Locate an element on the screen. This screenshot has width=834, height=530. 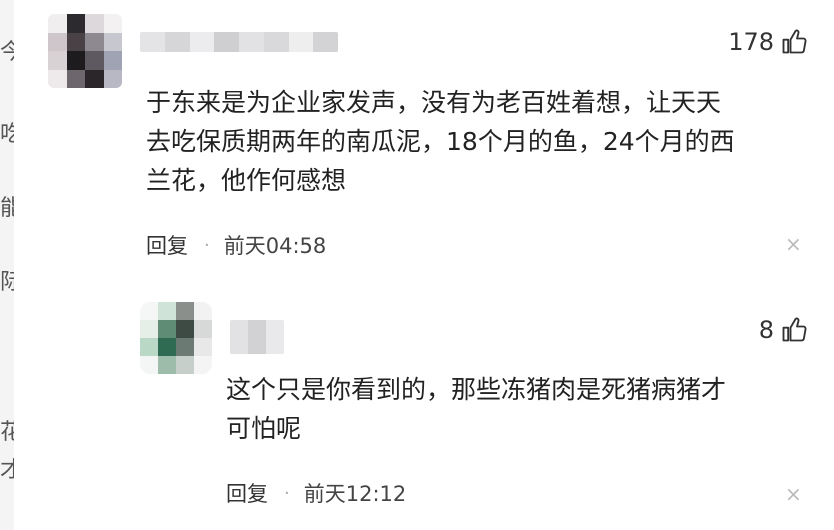
like-count: 178 is located at coordinates (768, 42).